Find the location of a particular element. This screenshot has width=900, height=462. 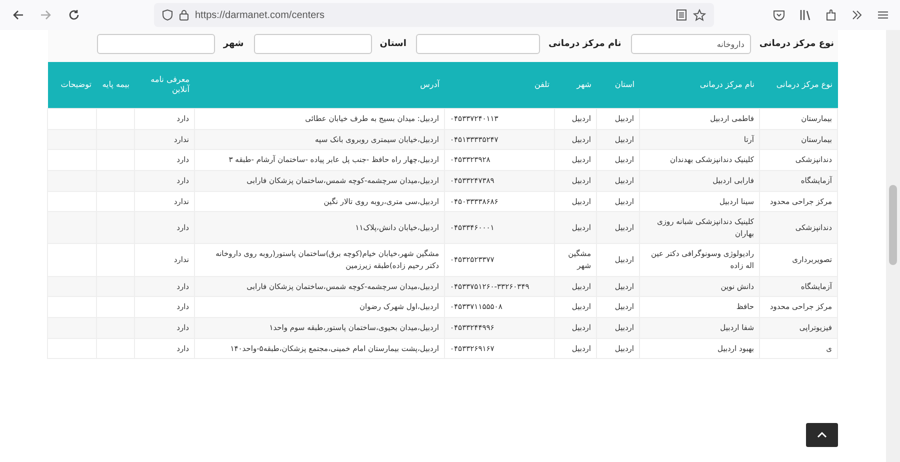

lock-icon is located at coordinates (184, 15).